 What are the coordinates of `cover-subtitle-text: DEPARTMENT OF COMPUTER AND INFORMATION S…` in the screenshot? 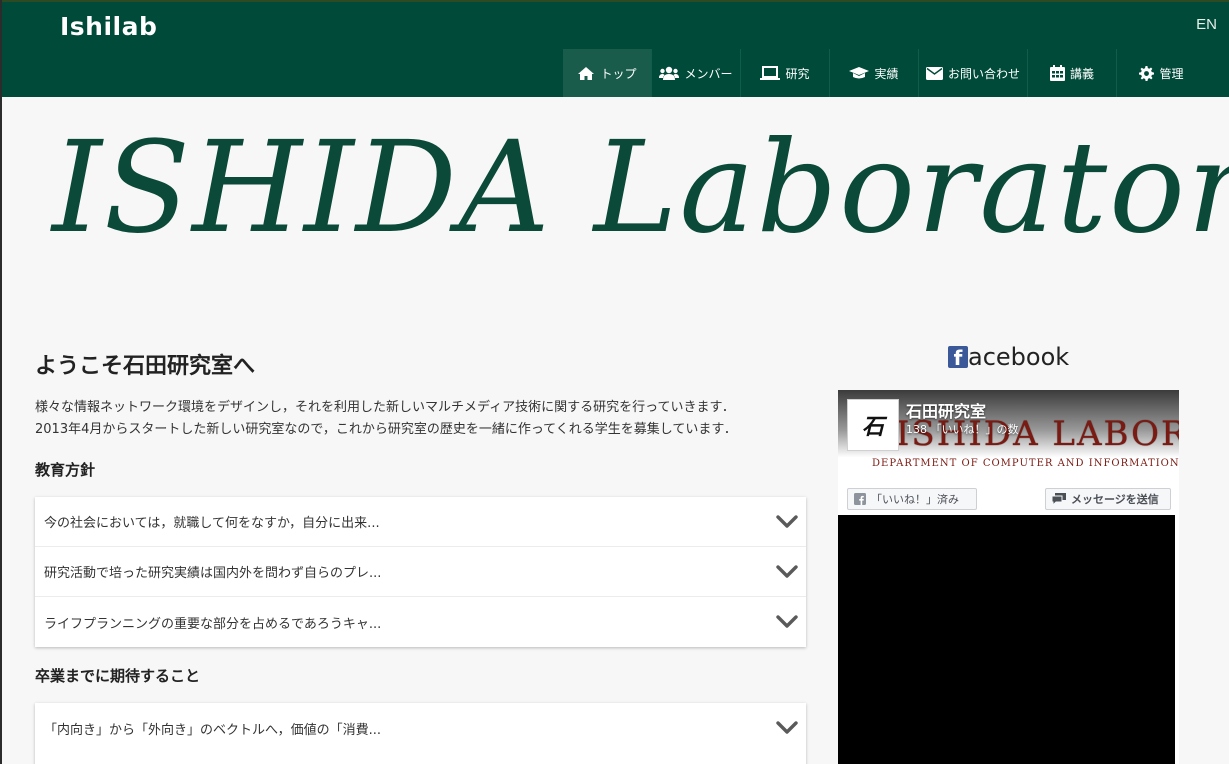 It's located at (1025, 463).